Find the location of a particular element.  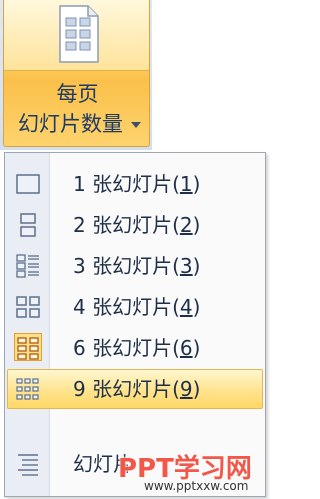

menu-item-label: 9 张幻灯片(9) is located at coordinates (137, 389).